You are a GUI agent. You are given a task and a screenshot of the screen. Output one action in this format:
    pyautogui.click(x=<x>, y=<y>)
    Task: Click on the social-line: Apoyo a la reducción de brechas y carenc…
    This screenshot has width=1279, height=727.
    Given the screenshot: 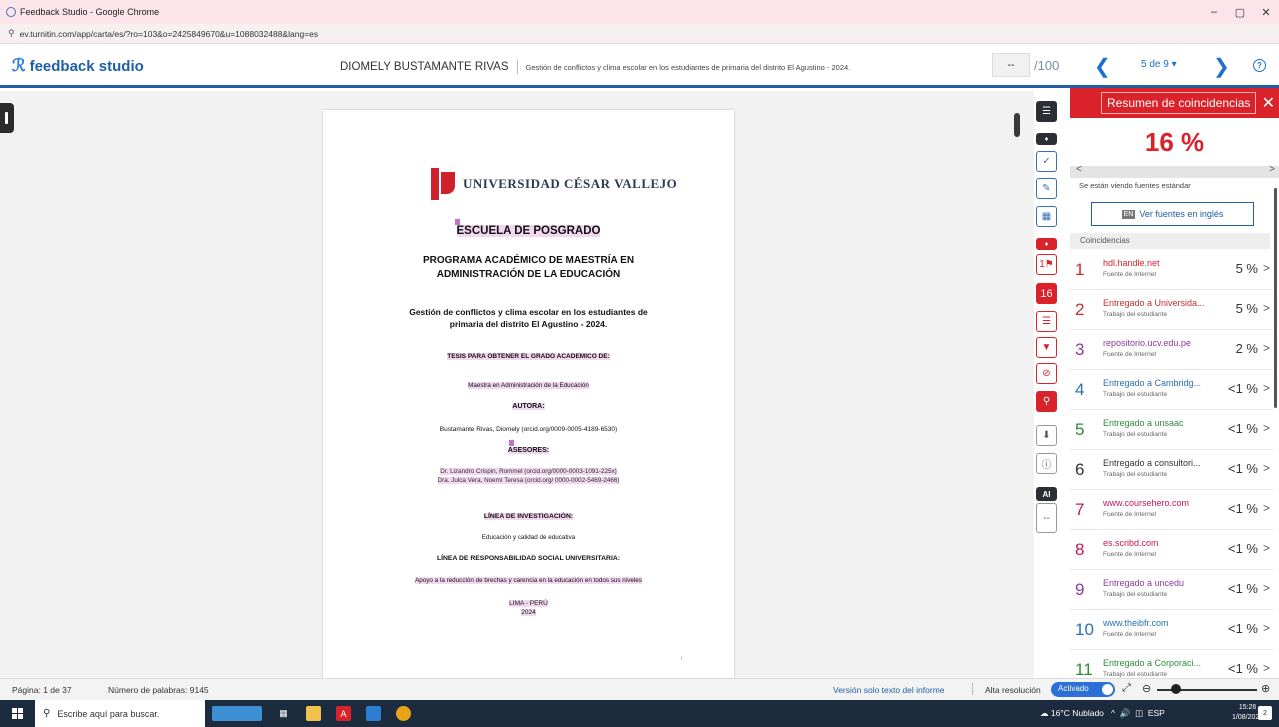 What is the action you would take?
    pyautogui.click(x=528, y=580)
    